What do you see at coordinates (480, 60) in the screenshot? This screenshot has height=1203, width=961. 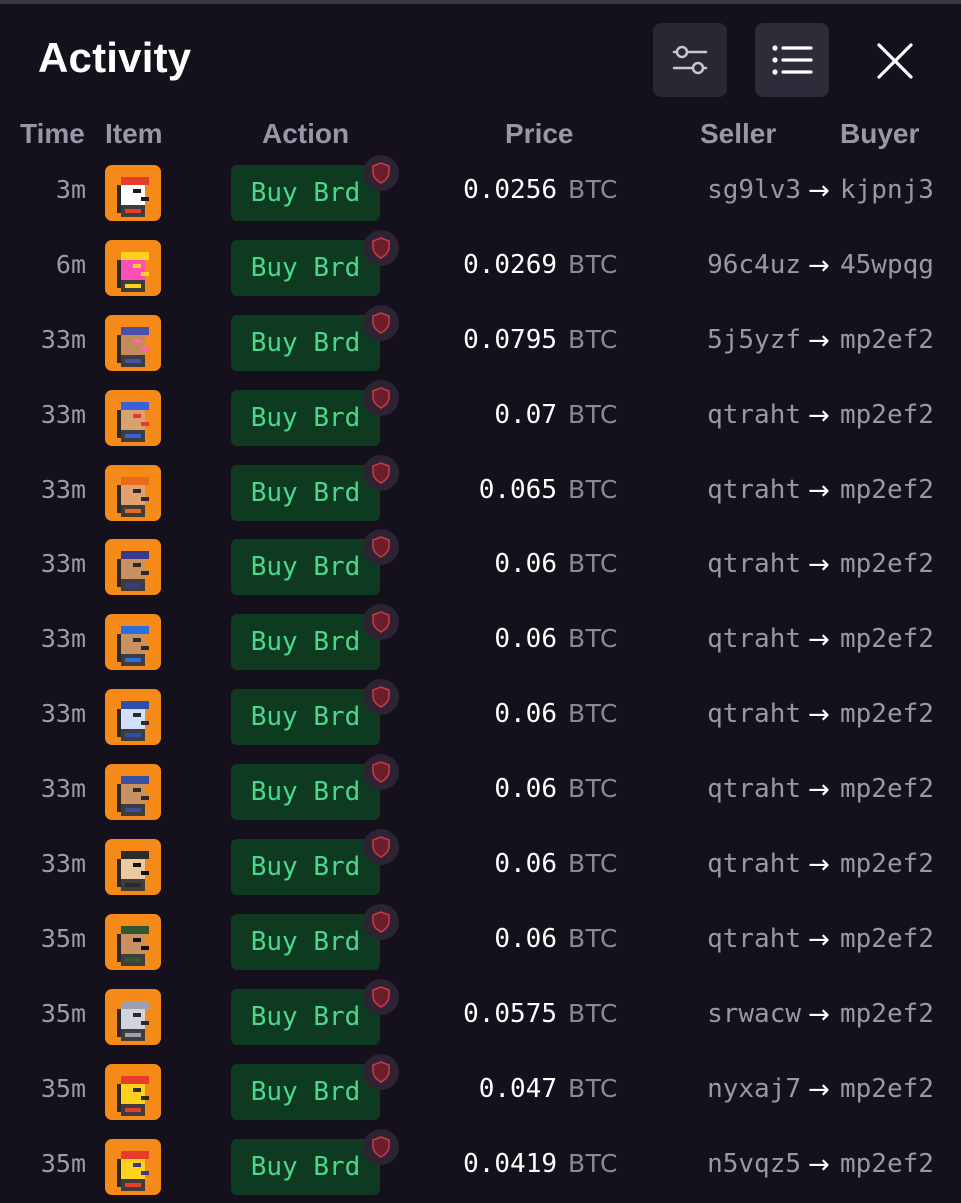 I see `activity-header: Activity` at bounding box center [480, 60].